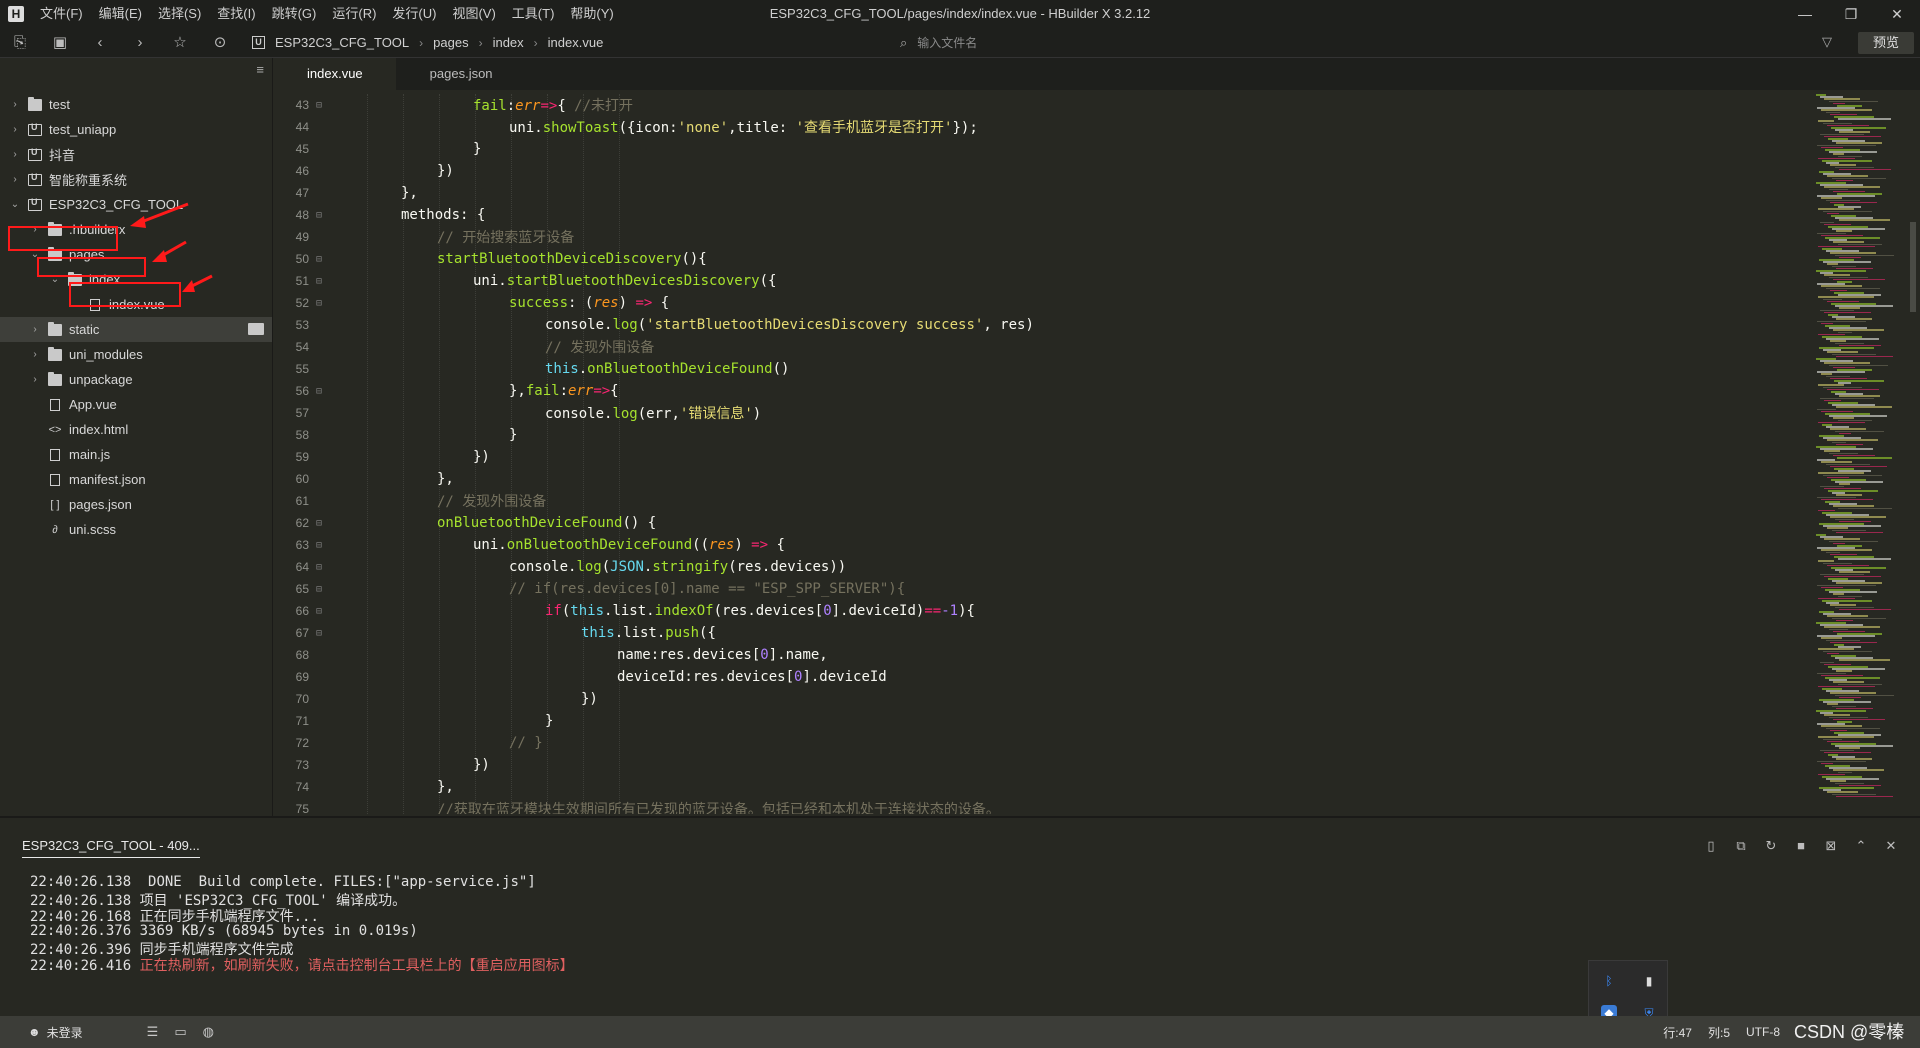 The height and width of the screenshot is (1048, 1920). I want to click on code-line: 57 console.log(err,'错误信息'), so click(1043, 413).